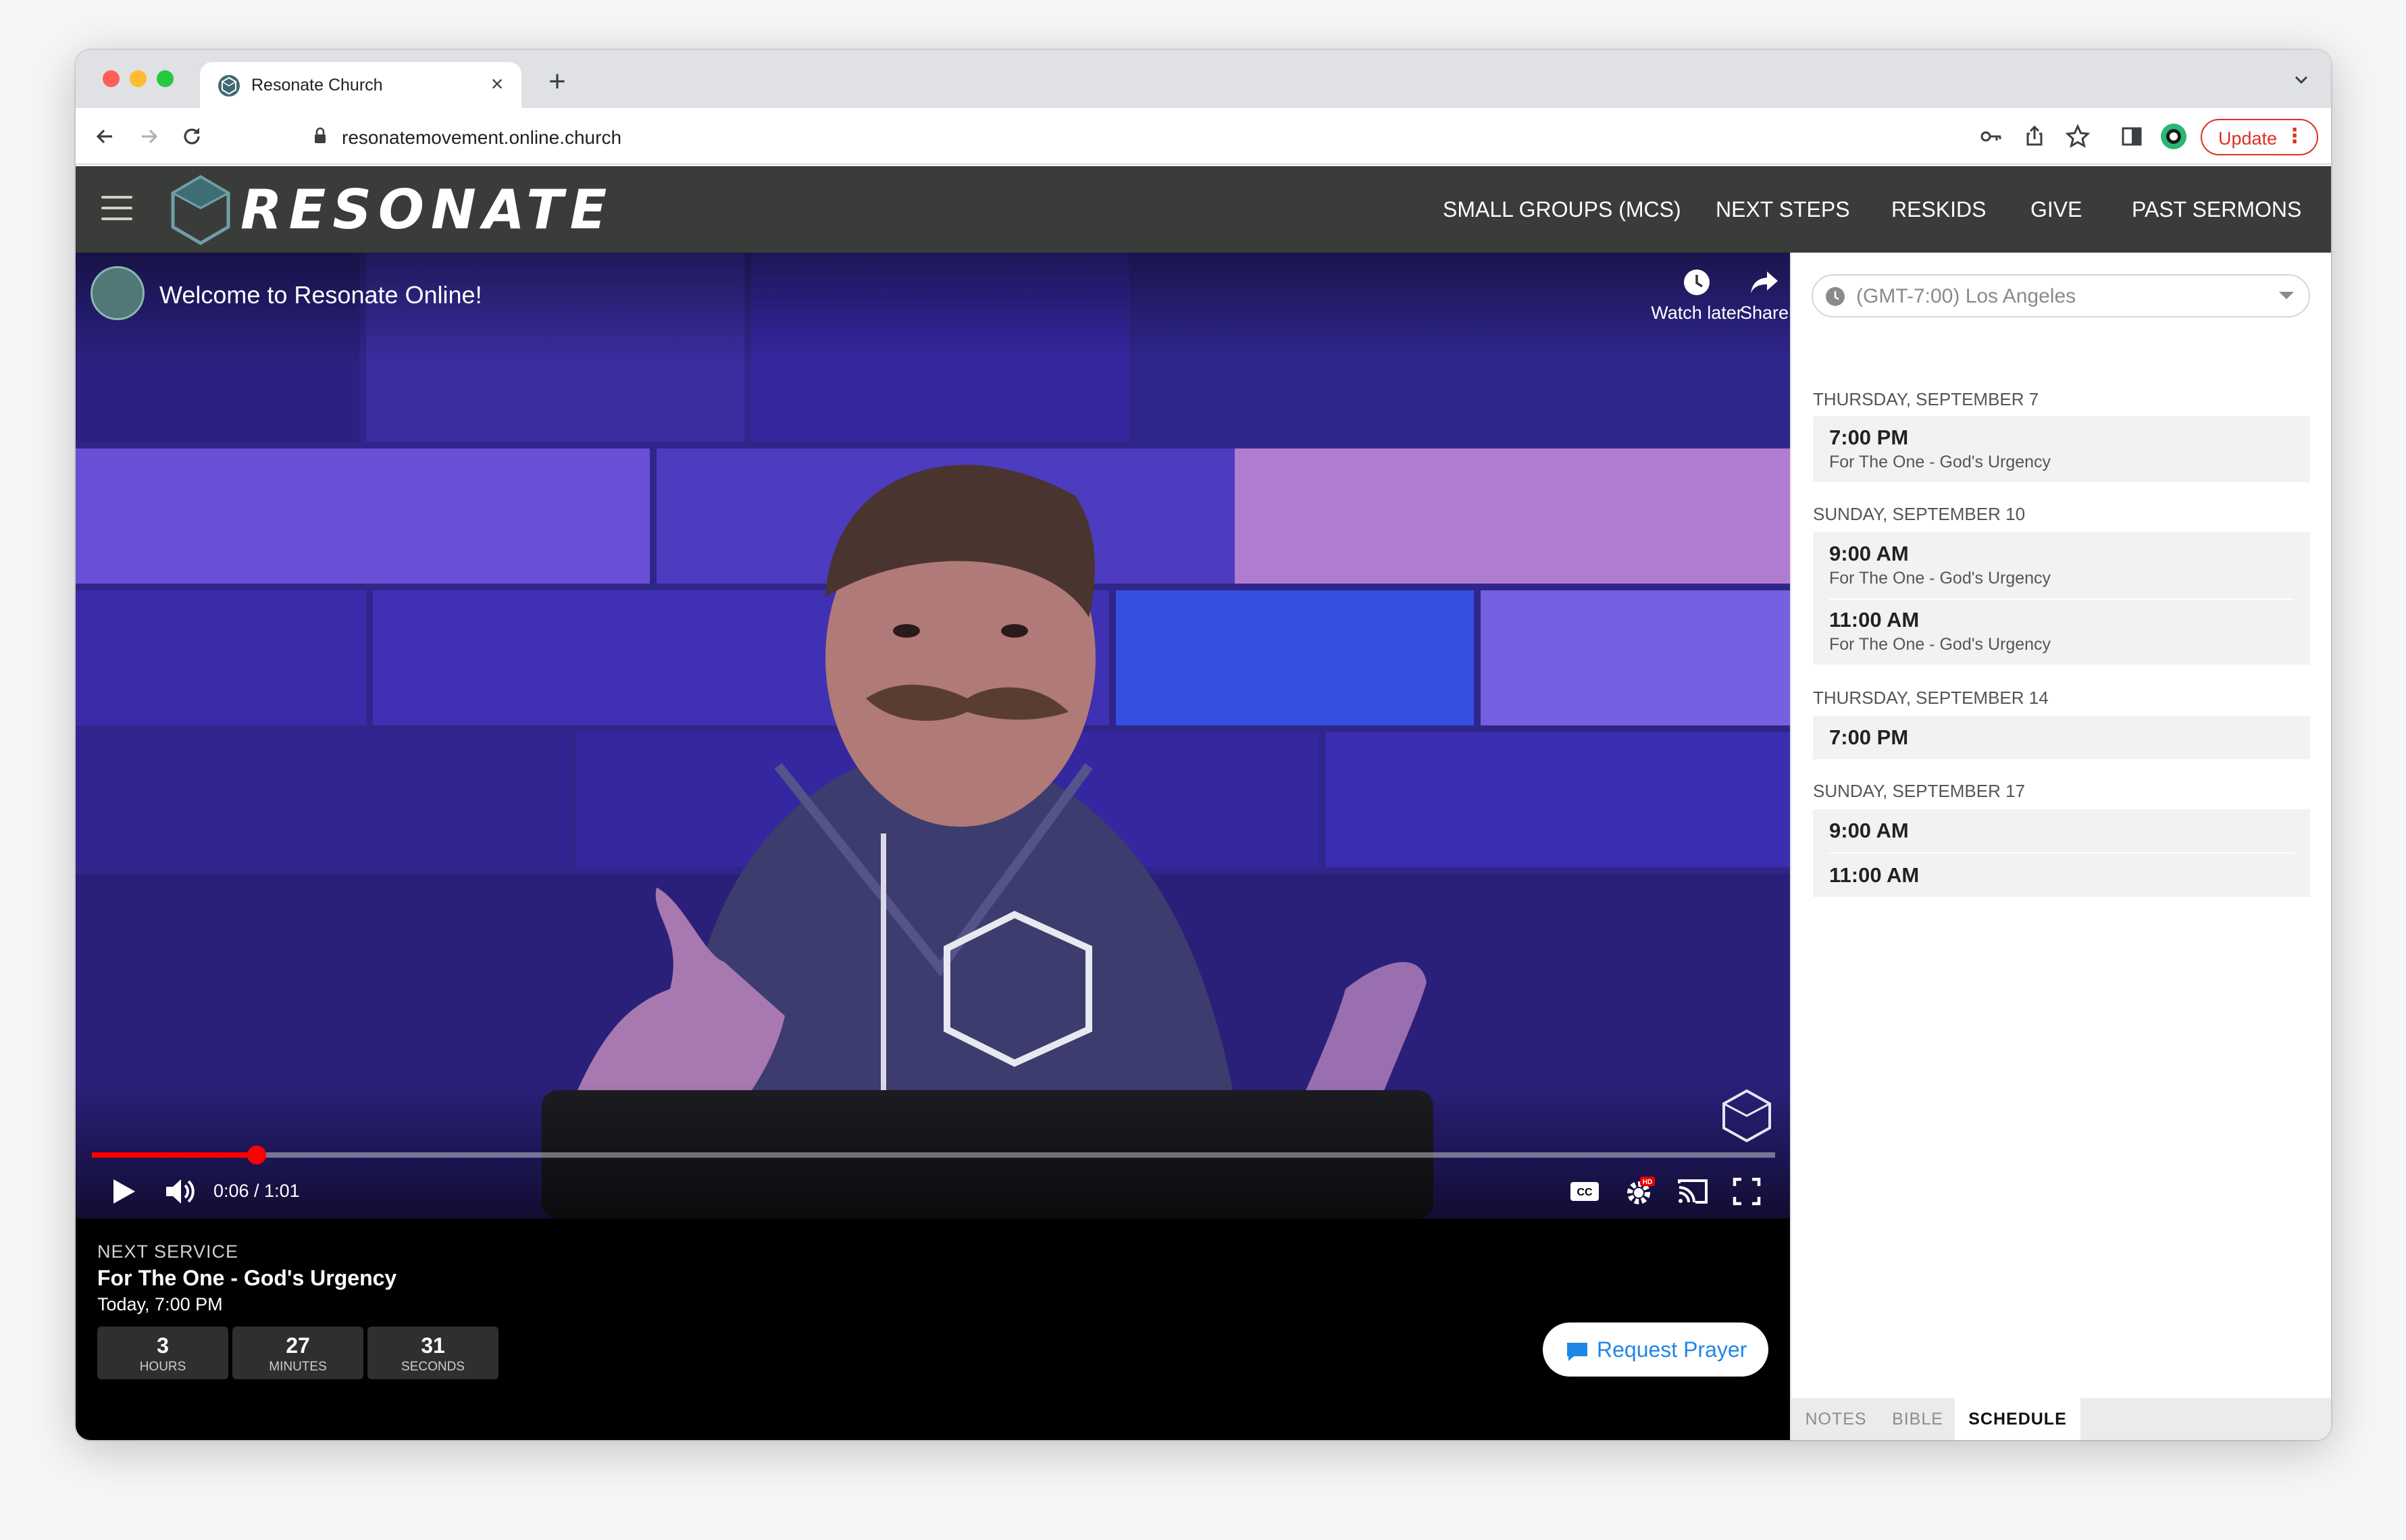 This screenshot has width=2406, height=1540. I want to click on video-title: Welcome to Resonate Online!, so click(320, 295).